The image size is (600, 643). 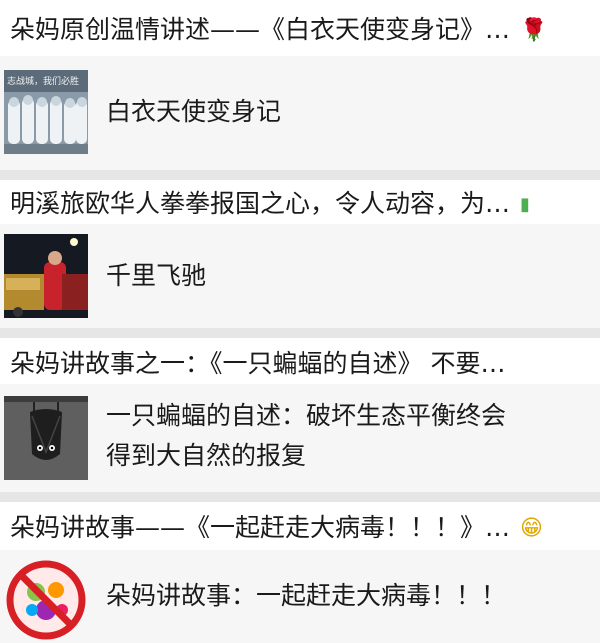 I want to click on rose-icon: 🌹, so click(x=533, y=30).